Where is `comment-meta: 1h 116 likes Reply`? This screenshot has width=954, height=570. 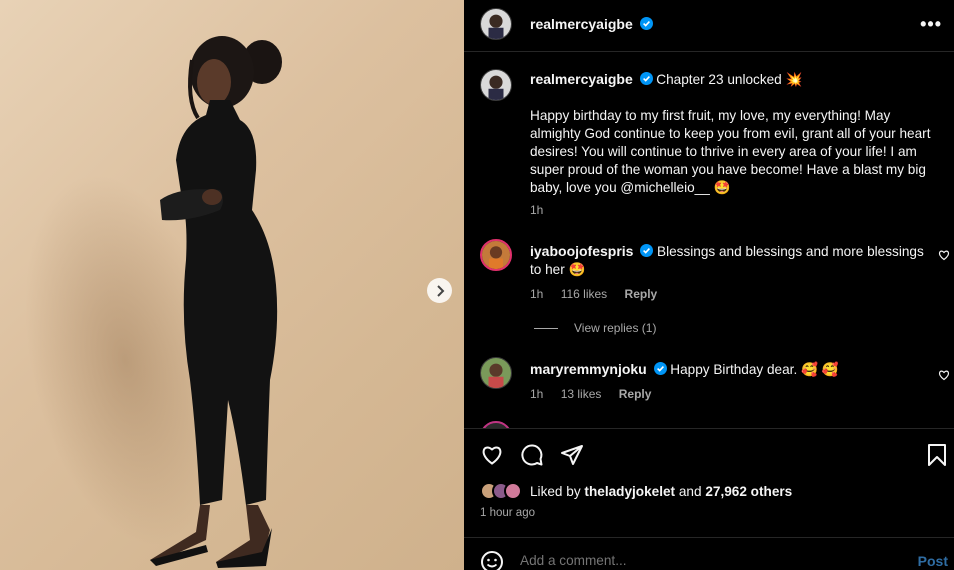
comment-meta: 1h 116 likes Reply is located at coordinates (600, 294).